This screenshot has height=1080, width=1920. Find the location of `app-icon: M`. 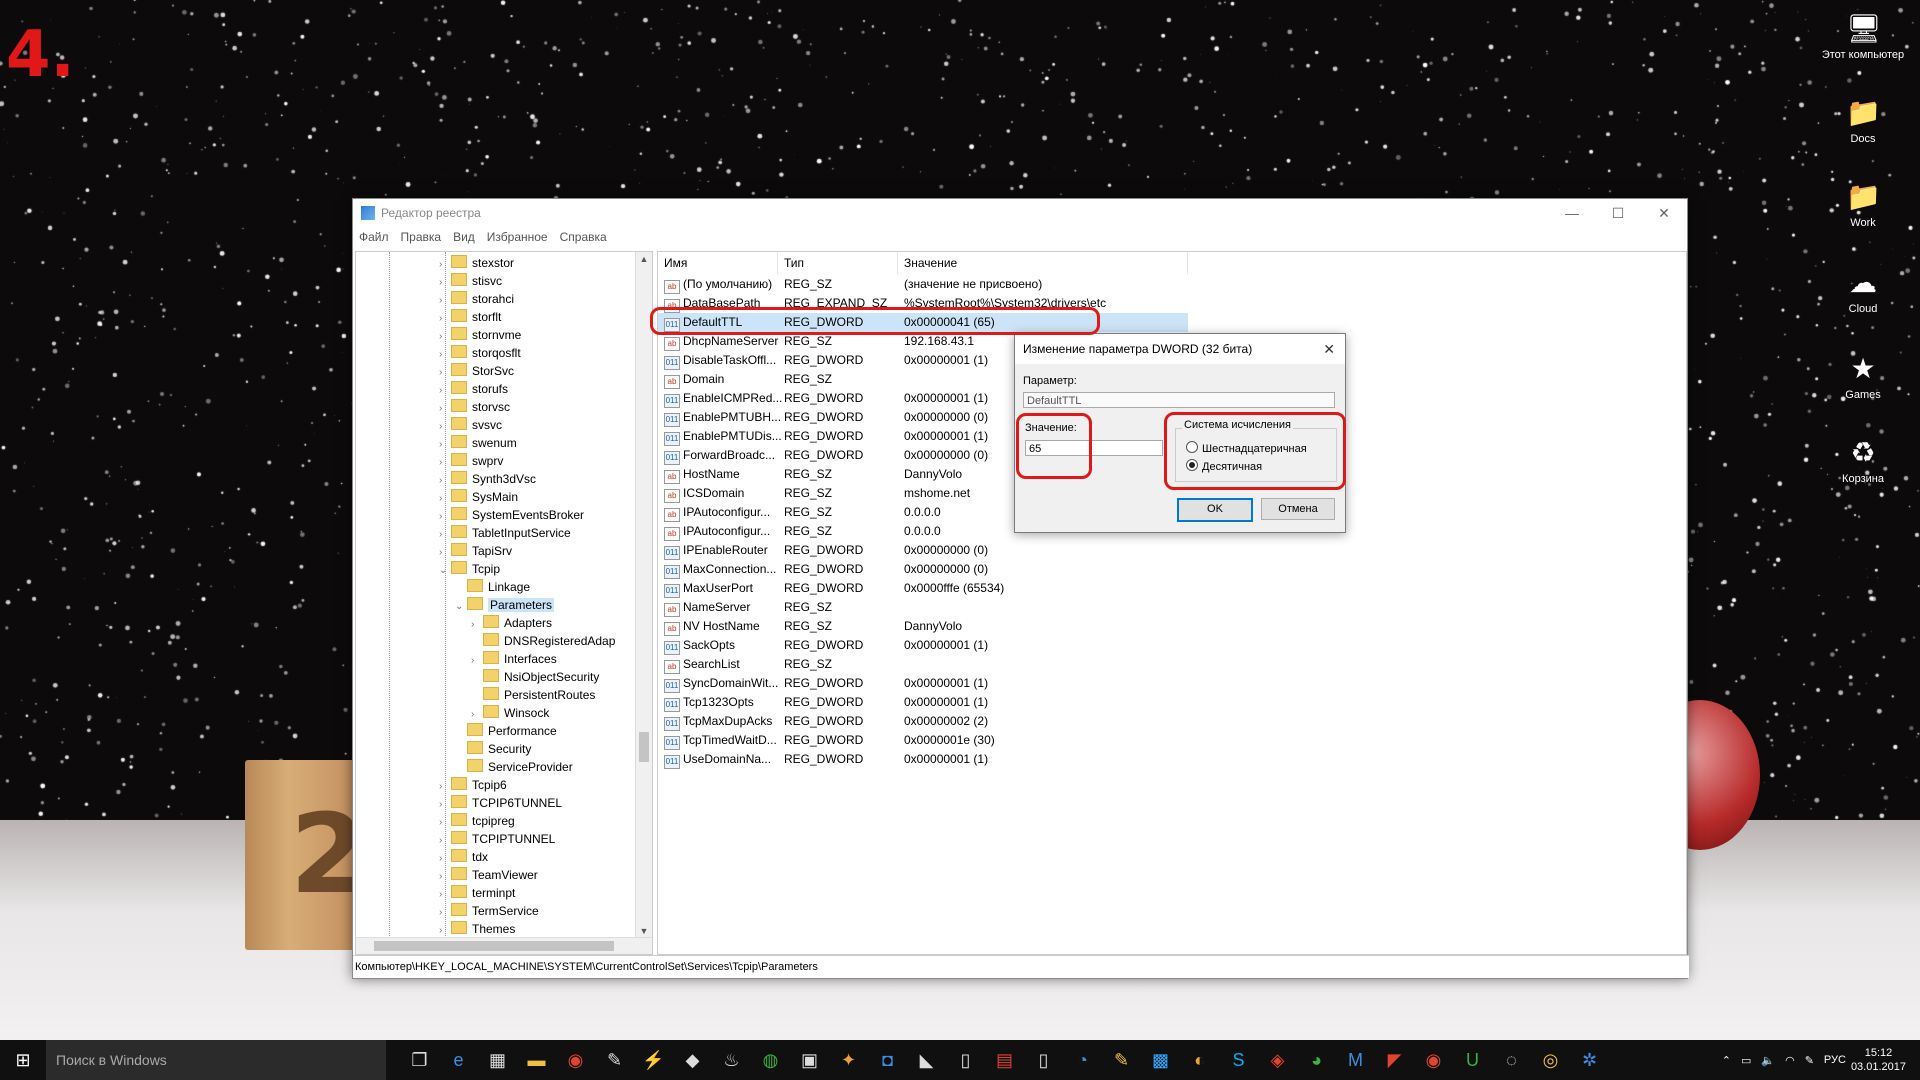

app-icon: M is located at coordinates (1355, 1060).